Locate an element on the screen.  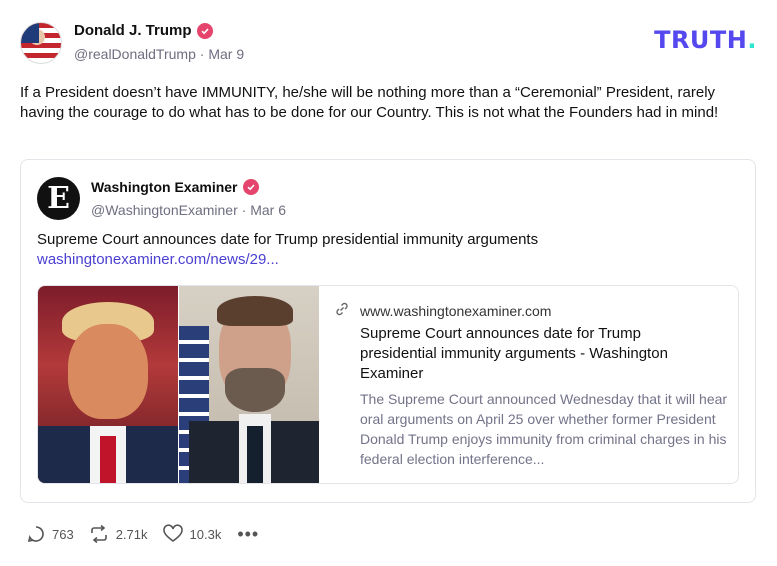
quoted-author-meta: @WashingtonExaminer · Mar 6 is located at coordinates (188, 210).